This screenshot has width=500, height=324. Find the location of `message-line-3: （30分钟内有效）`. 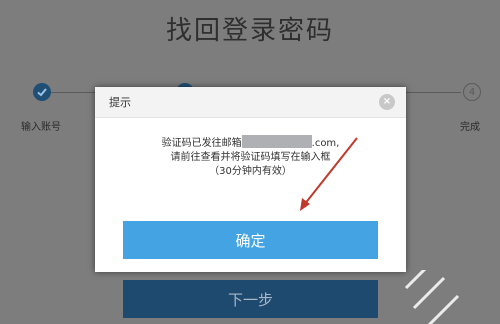

message-line-3: （30分钟内有效） is located at coordinates (250, 171).